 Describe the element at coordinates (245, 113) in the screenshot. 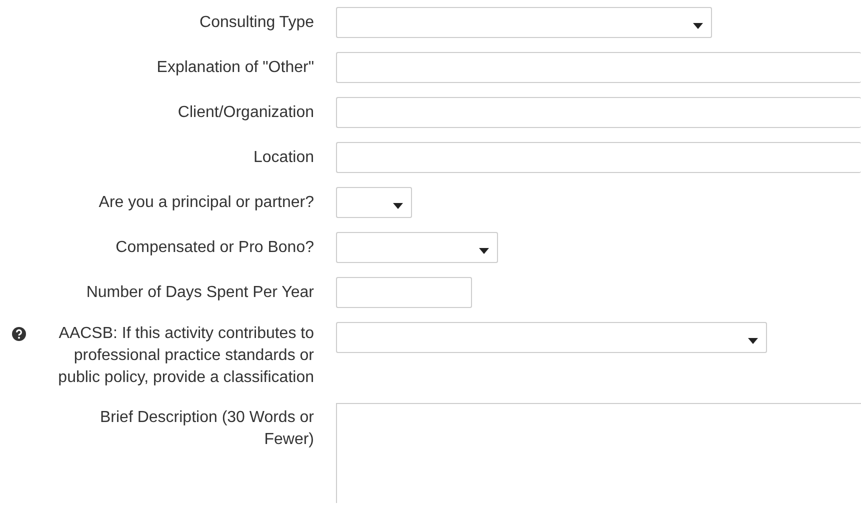

I see `field-label: Client/Organization` at that location.